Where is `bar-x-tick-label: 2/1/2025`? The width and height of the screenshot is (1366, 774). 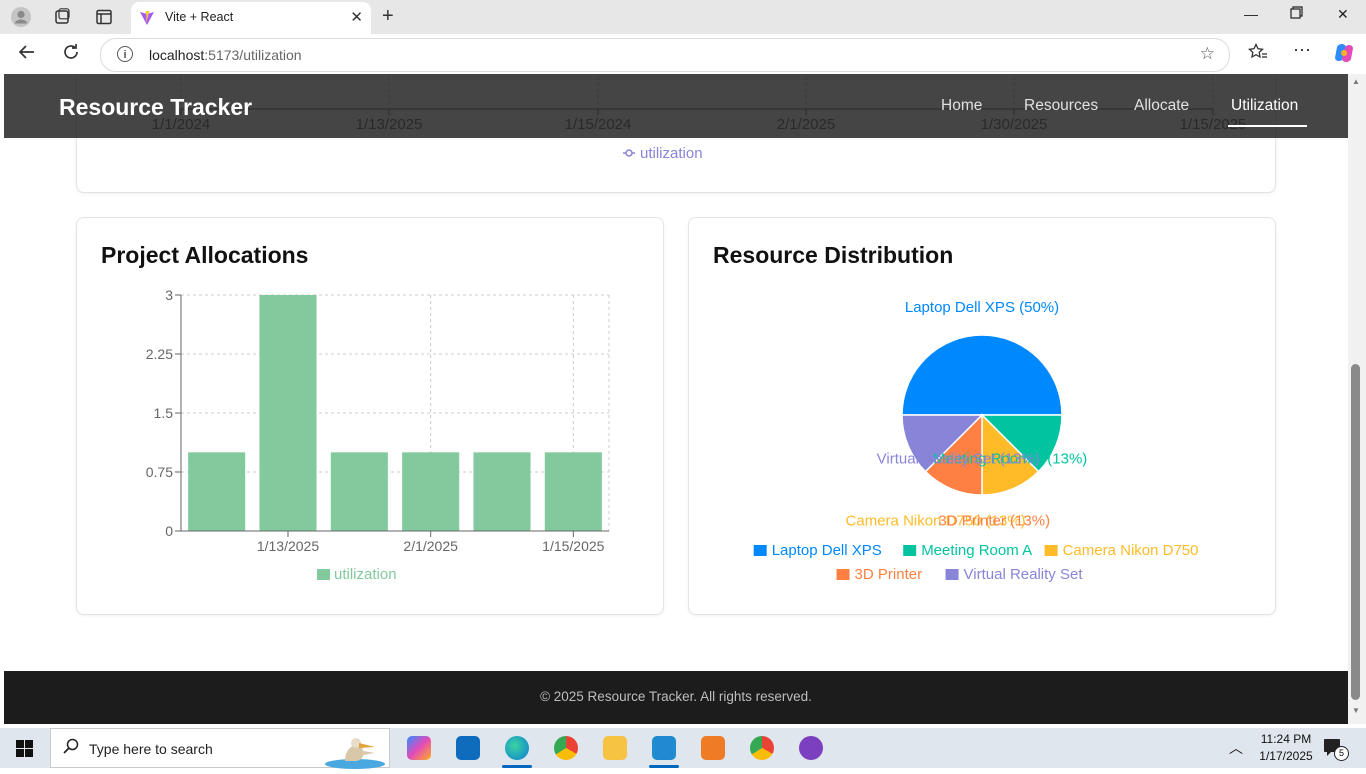 bar-x-tick-label: 2/1/2025 is located at coordinates (430, 546).